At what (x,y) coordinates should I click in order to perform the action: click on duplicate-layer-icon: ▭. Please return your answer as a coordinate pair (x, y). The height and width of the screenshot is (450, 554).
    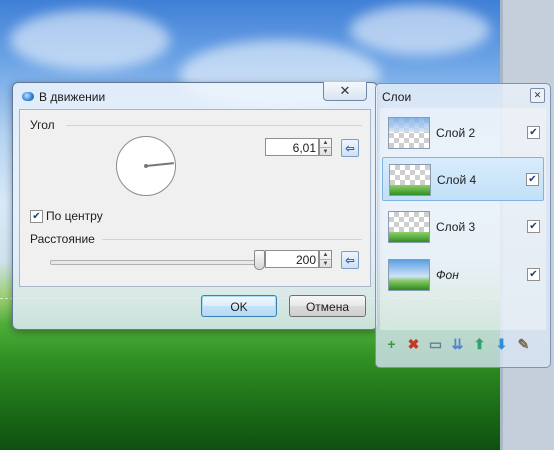
    Looking at the image, I should click on (435, 344).